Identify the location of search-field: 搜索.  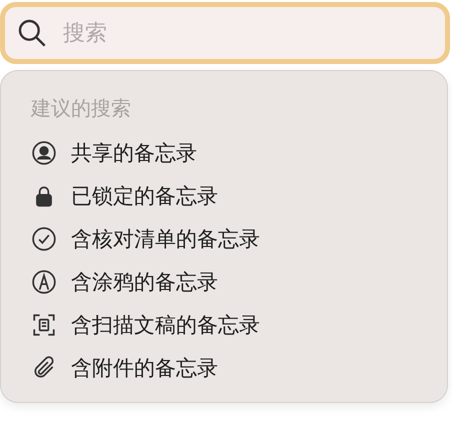
(225, 33).